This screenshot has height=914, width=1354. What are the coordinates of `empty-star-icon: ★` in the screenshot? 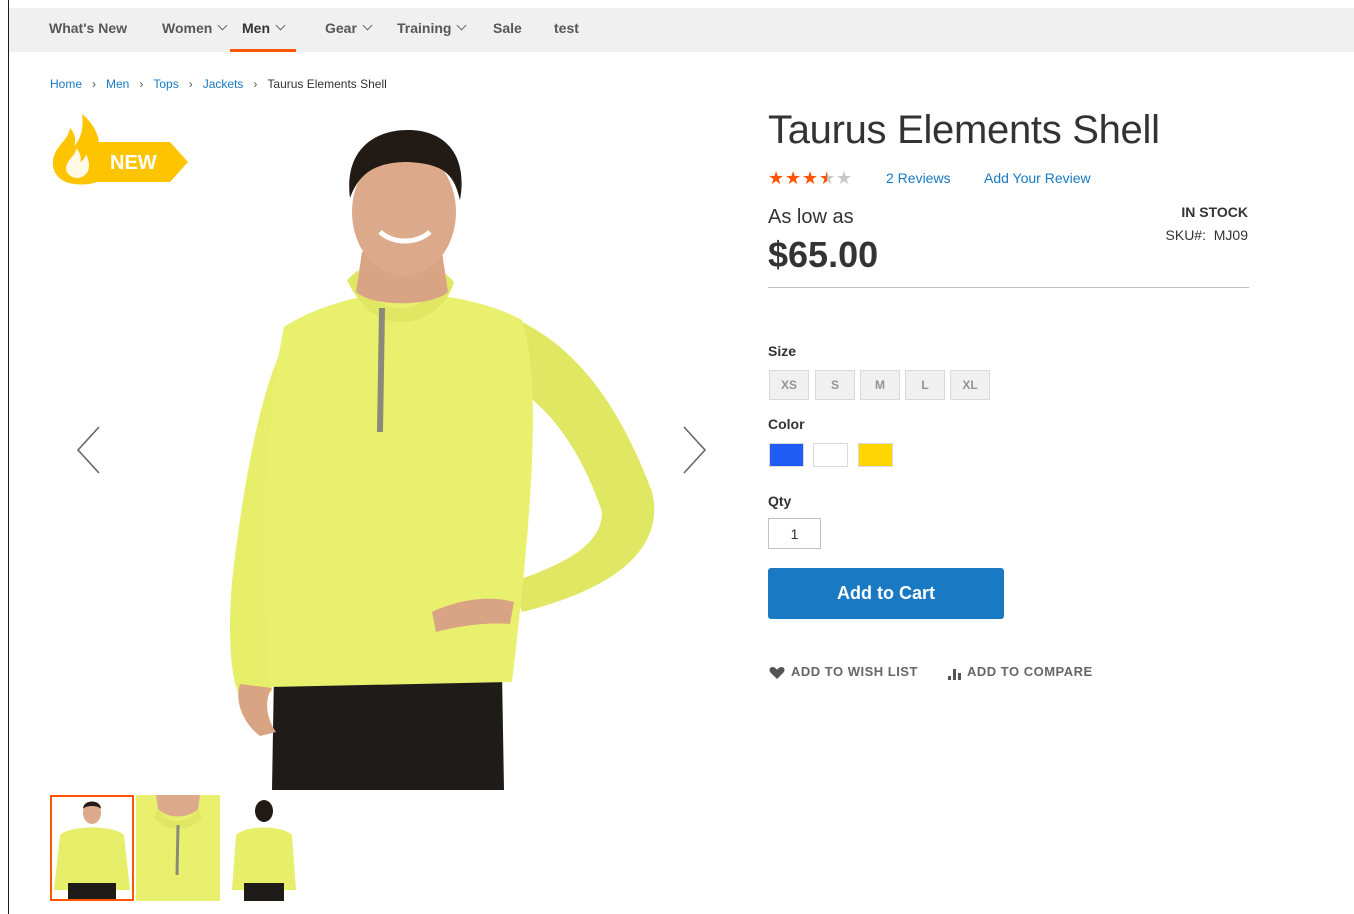 It's located at (844, 178).